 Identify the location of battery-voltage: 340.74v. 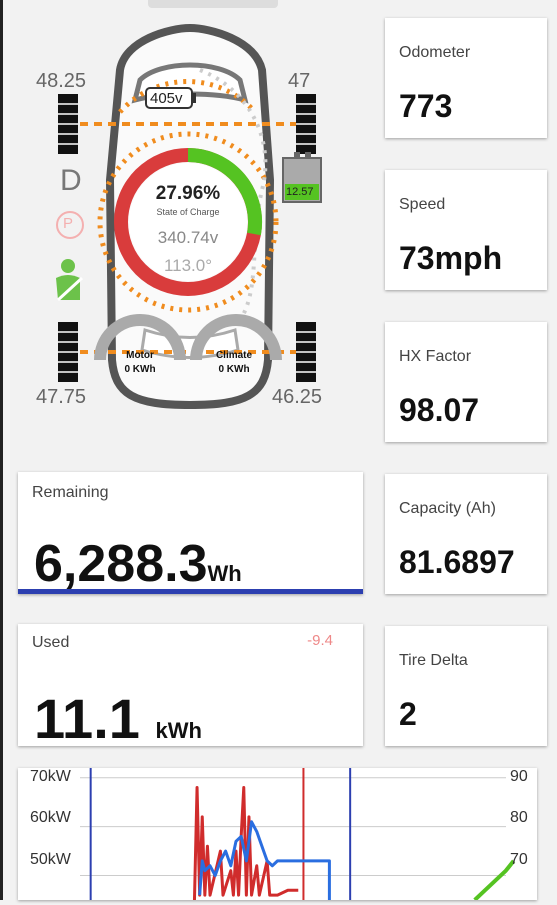
(188, 237).